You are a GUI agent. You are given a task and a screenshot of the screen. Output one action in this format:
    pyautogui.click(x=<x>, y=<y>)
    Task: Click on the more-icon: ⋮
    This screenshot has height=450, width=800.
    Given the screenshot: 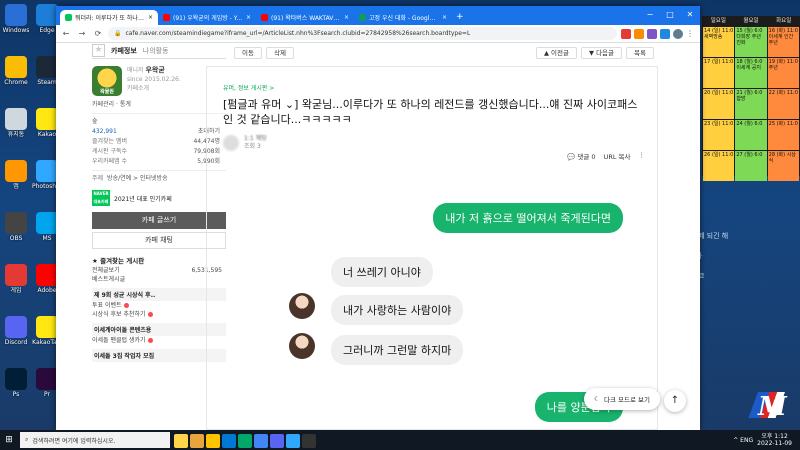 What is the action you would take?
    pyautogui.click(x=642, y=156)
    